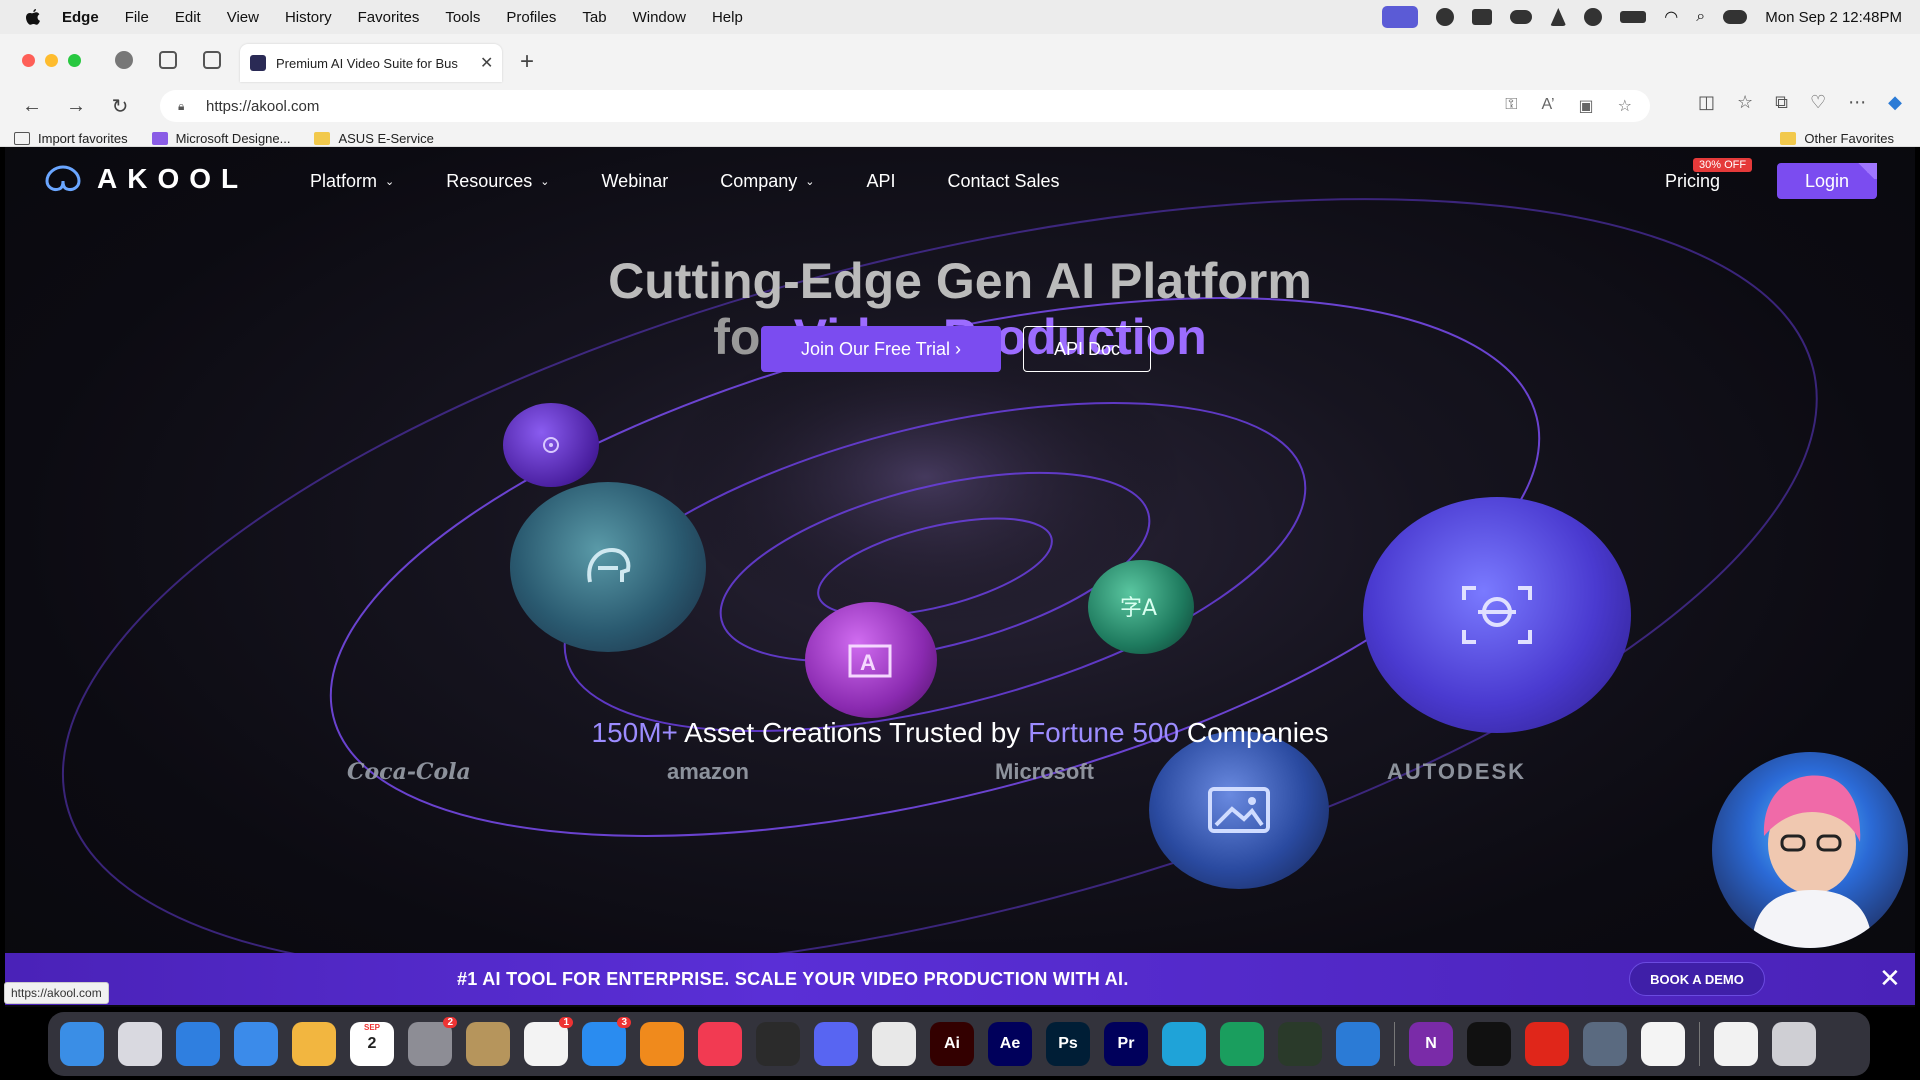  Describe the element at coordinates (389, 17) in the screenshot. I see `menu-favorites: Favorites` at that location.